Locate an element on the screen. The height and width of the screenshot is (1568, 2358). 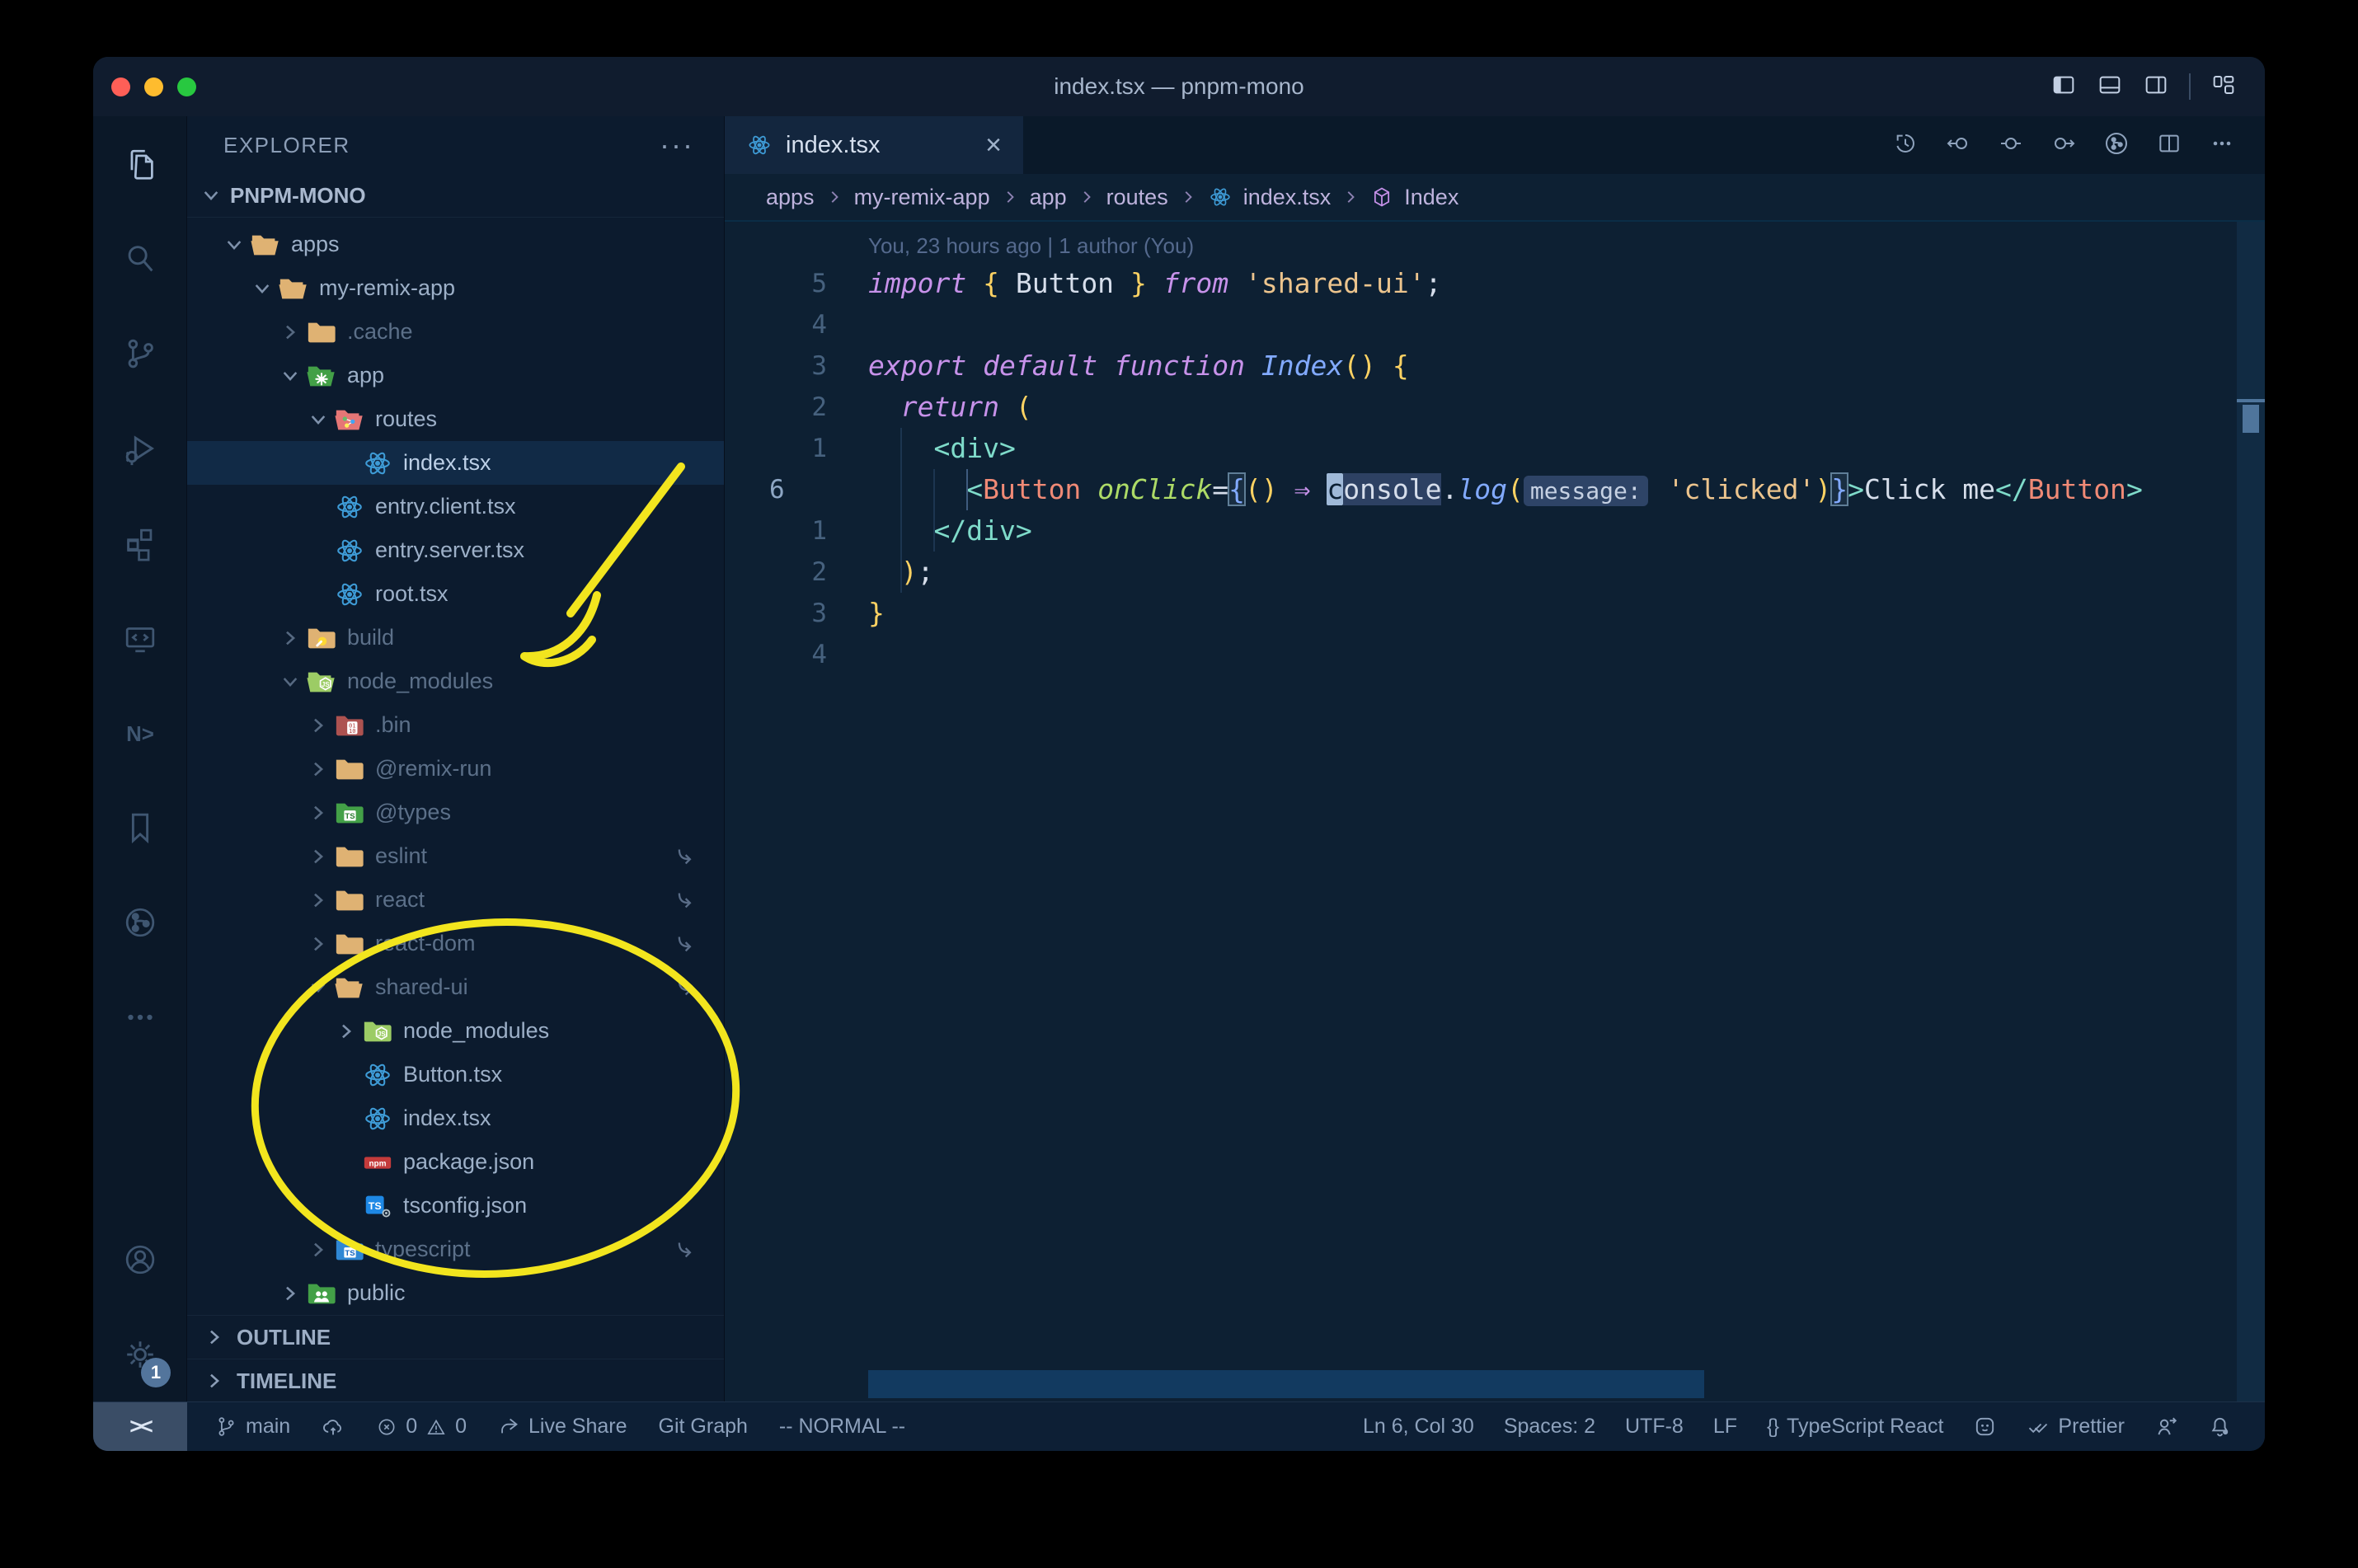
code-line: 2 return ( is located at coordinates (1478, 407).